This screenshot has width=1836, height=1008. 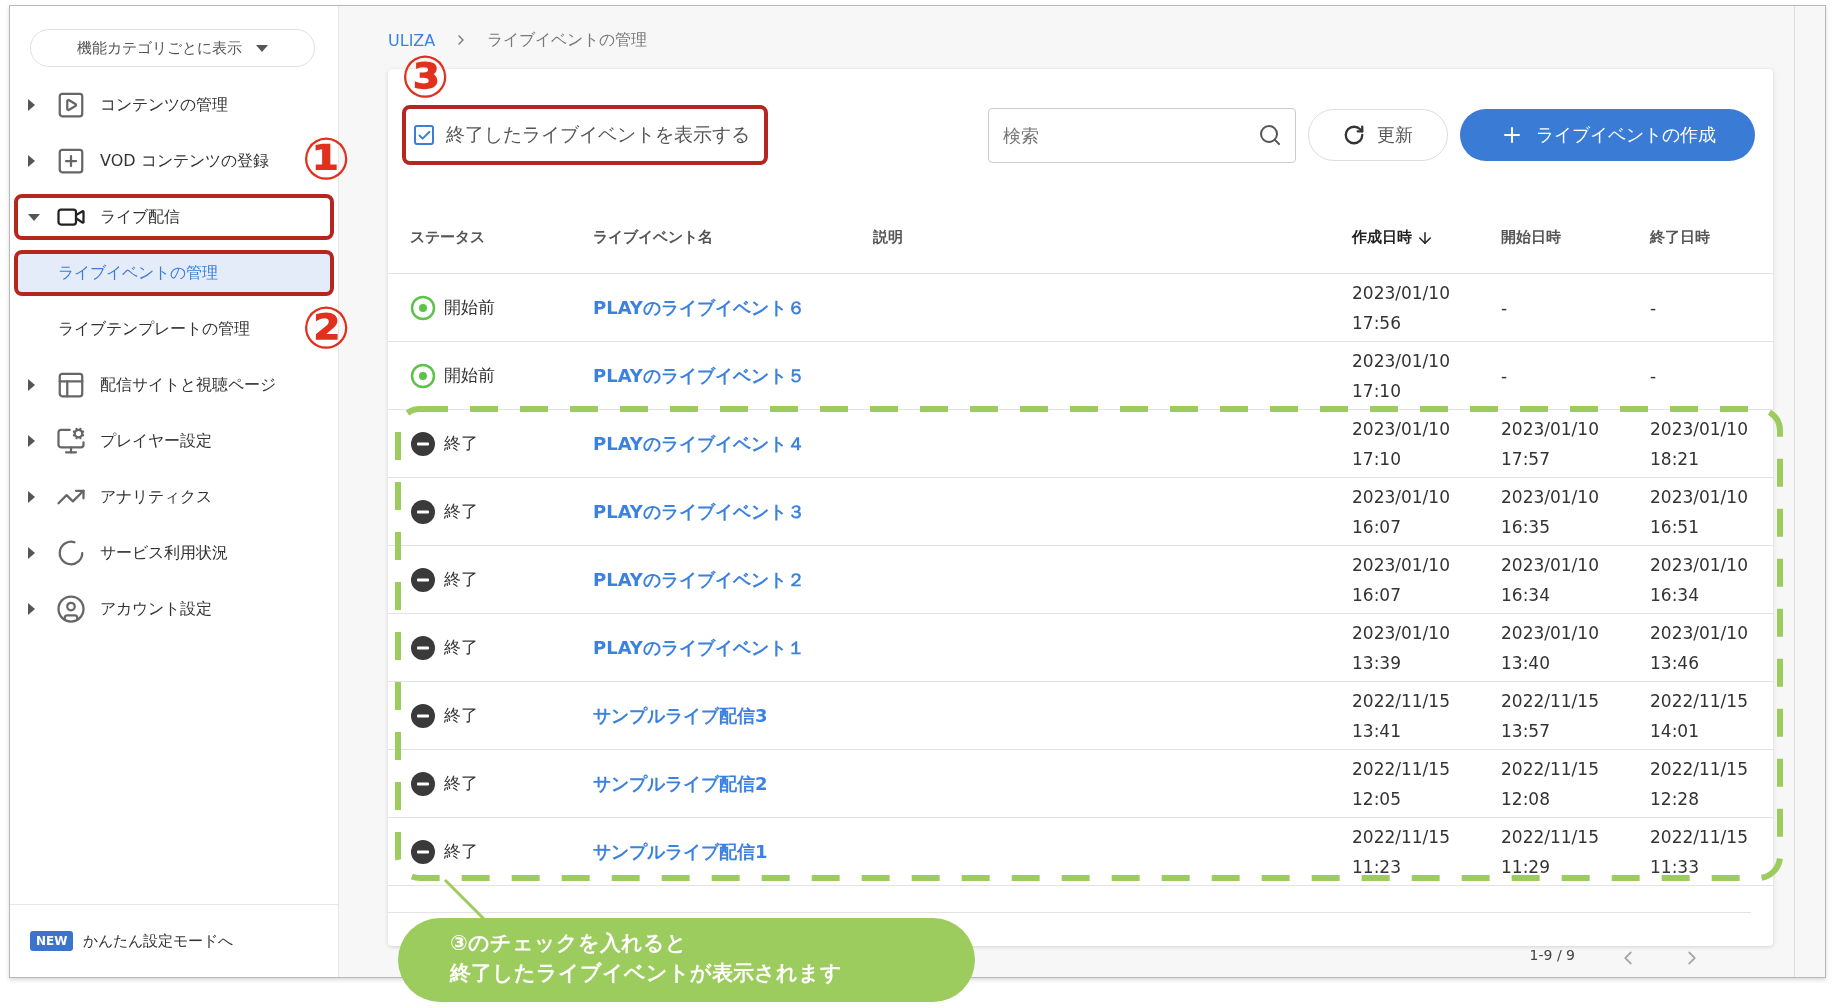 I want to click on date-cell-text: 2023/01/10 13:46, so click(x=1699, y=648).